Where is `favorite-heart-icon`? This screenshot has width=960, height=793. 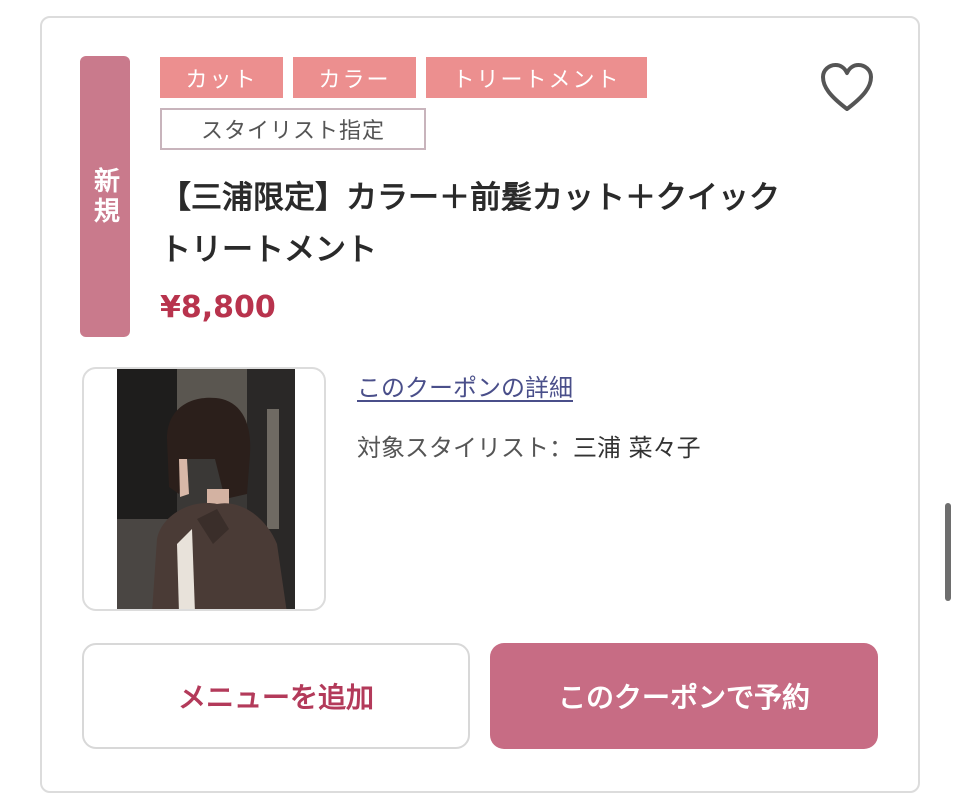
favorite-heart-icon is located at coordinates (847, 88).